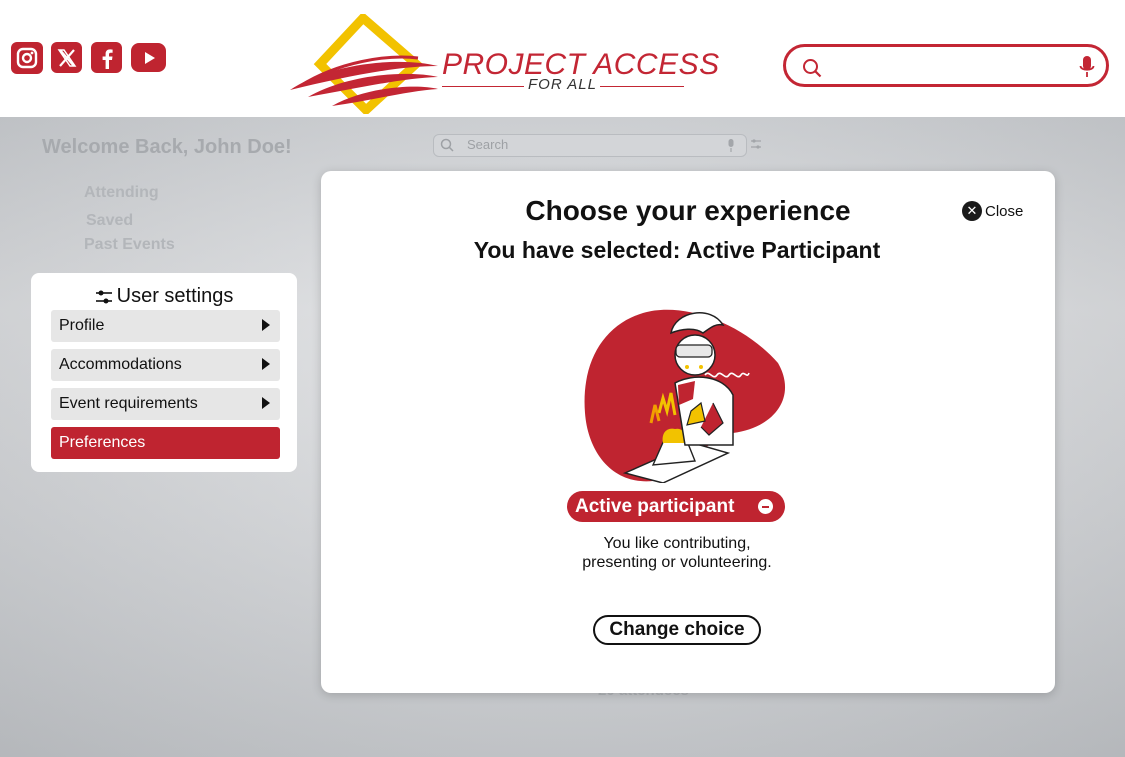 This screenshot has height=757, width=1125. I want to click on settings-item-event-requirements: Event requirements, so click(165, 404).